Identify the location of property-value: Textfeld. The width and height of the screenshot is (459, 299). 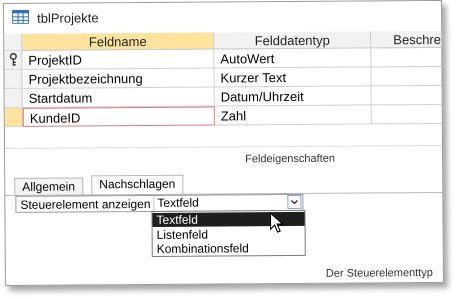
(178, 202).